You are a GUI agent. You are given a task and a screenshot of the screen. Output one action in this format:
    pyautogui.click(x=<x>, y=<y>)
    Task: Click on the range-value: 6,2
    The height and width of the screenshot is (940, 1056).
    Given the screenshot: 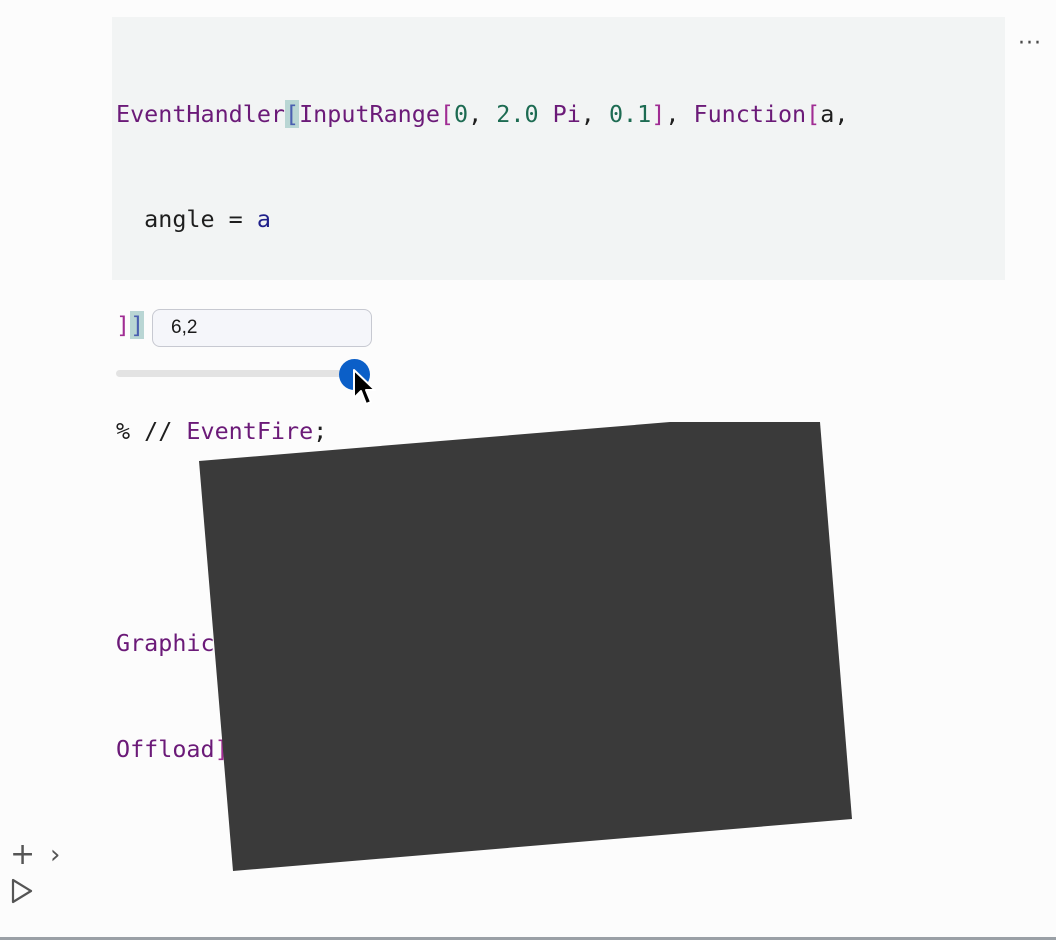 What is the action you would take?
    pyautogui.click(x=184, y=327)
    